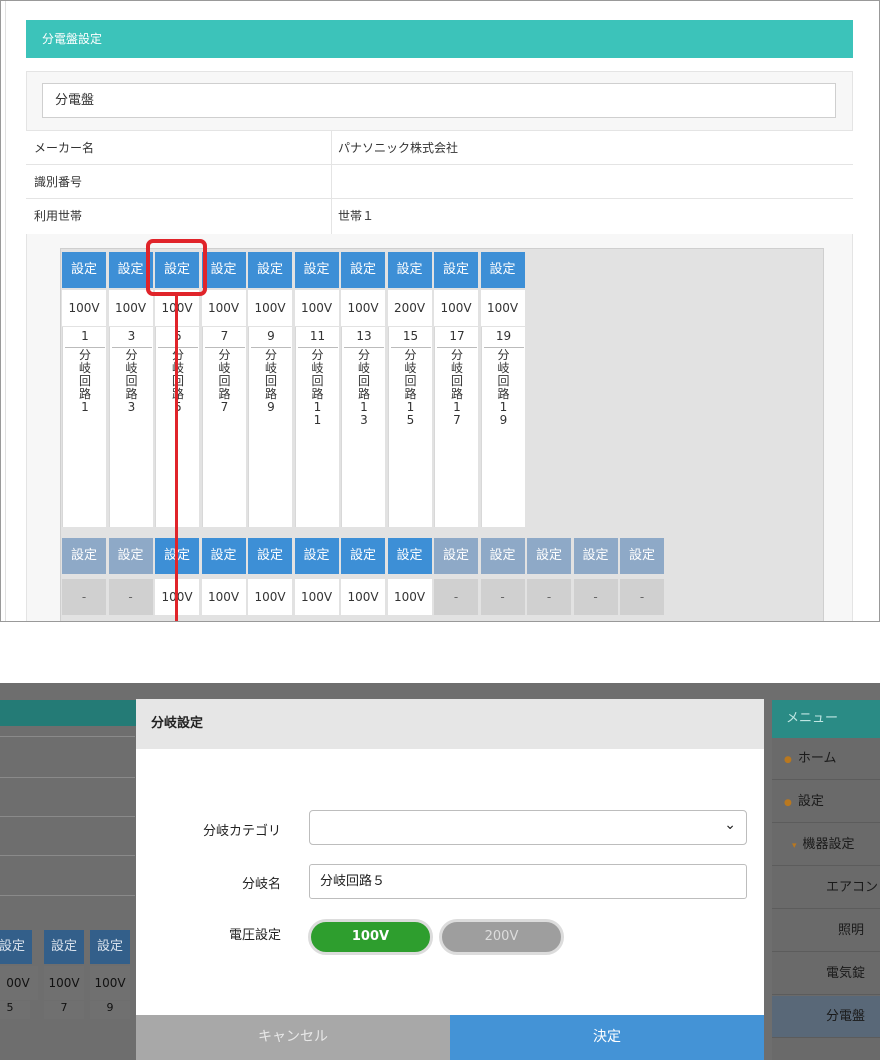 The image size is (880, 1060). Describe the element at coordinates (176, 267) in the screenshot. I see `highlight-box` at that location.